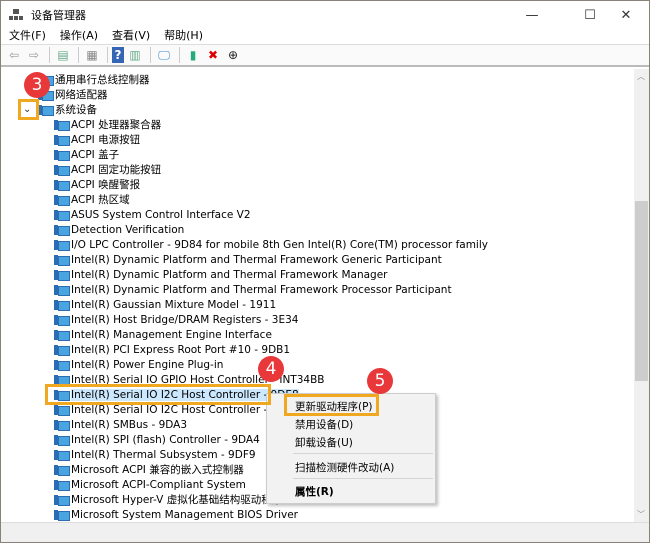 The image size is (650, 543). What do you see at coordinates (626, 15) in the screenshot?
I see `close-button: ✕` at bounding box center [626, 15].